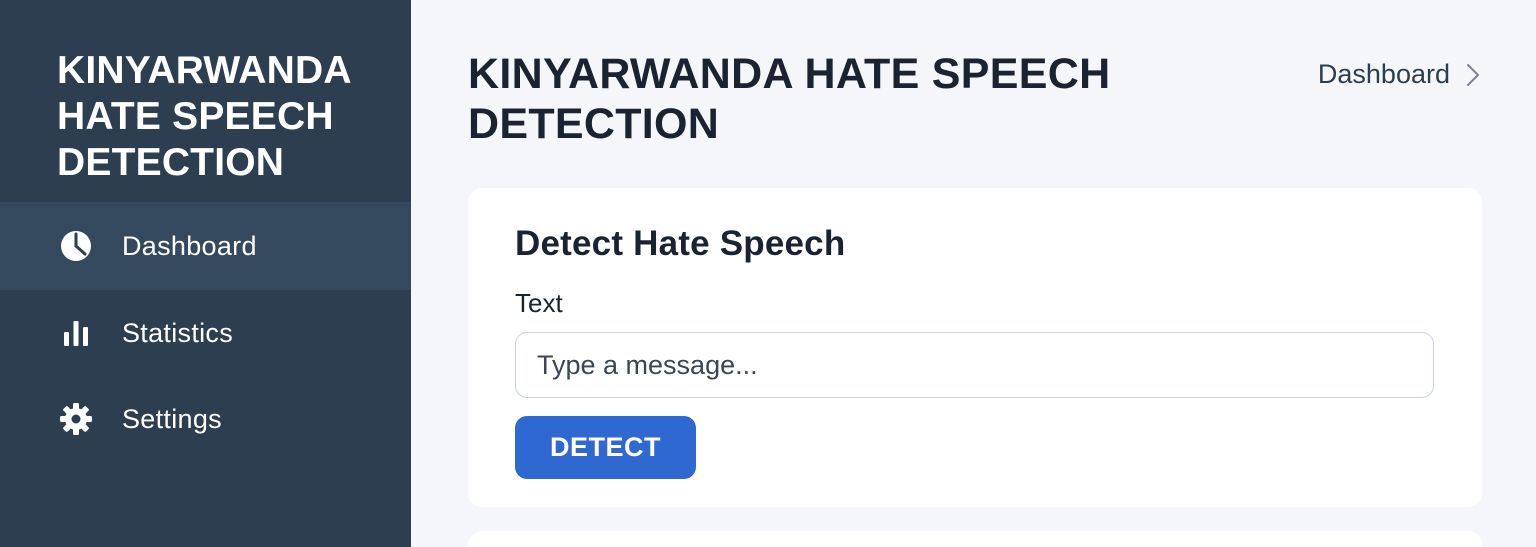 This screenshot has height=547, width=1536. What do you see at coordinates (189, 245) in the screenshot?
I see `sidebar-item-label: Dashboard` at bounding box center [189, 245].